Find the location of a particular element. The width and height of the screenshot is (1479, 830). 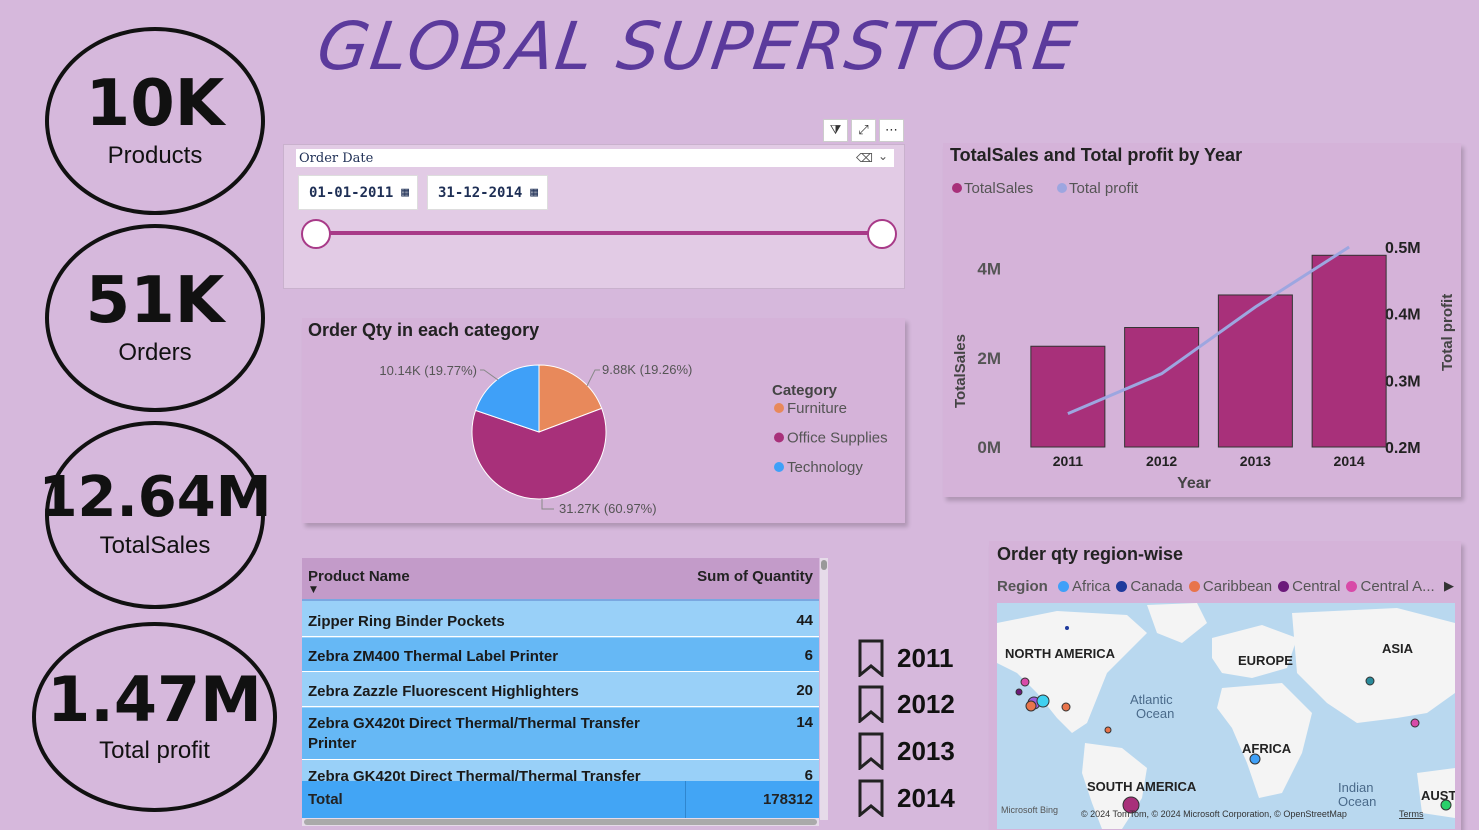

eraser-icon: ⌫ is located at coordinates (864, 158).